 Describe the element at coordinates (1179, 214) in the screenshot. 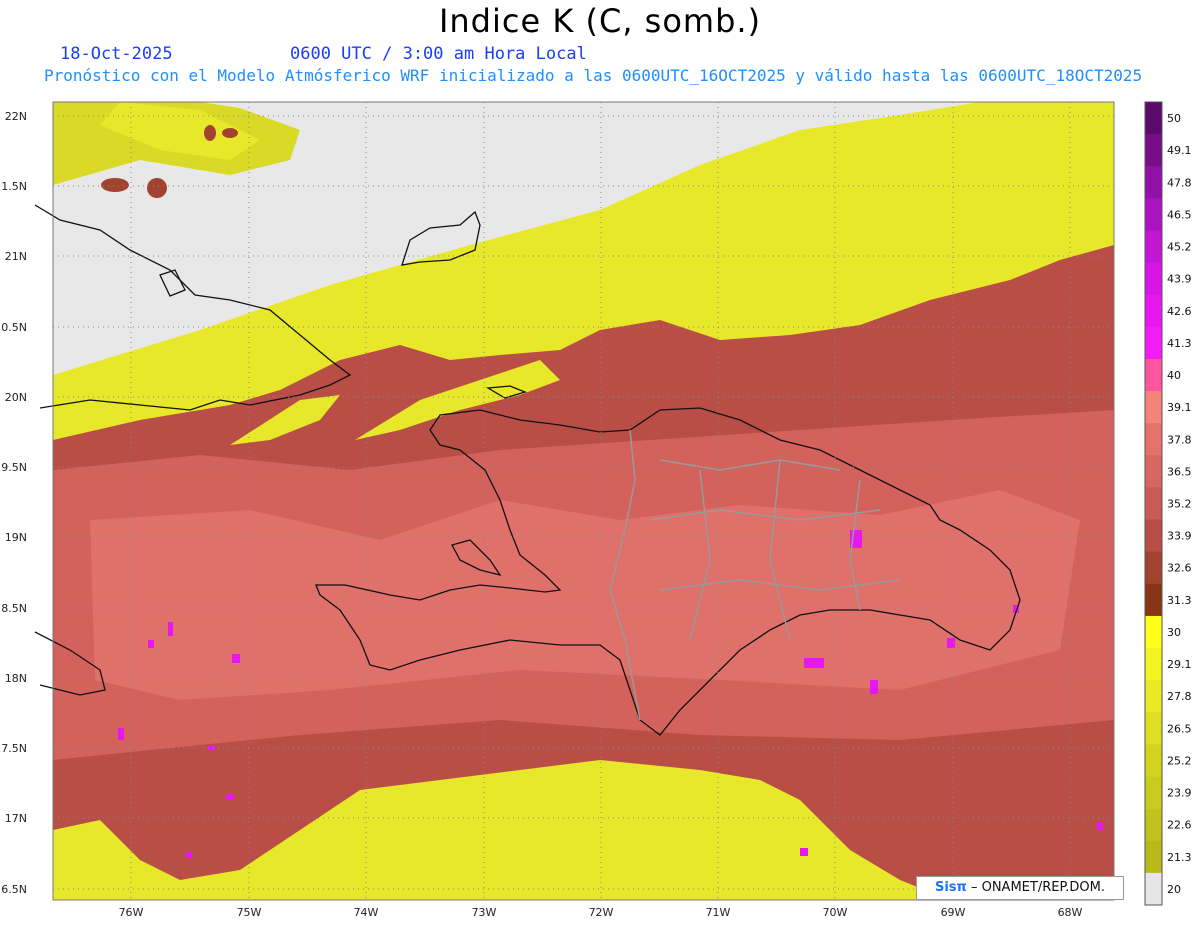

I see `colorbar-label: 46.5` at that location.